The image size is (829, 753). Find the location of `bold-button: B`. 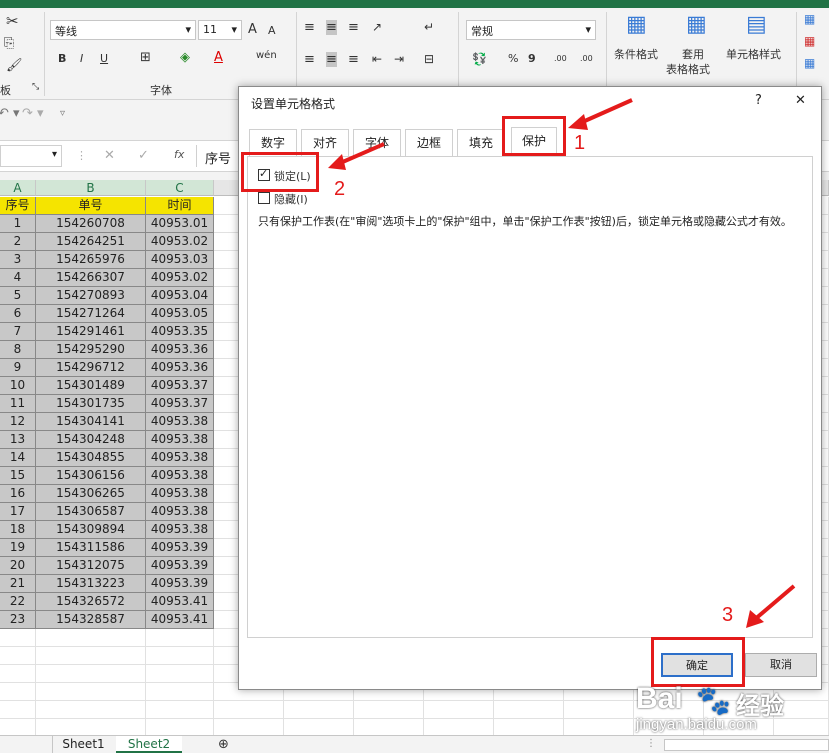

bold-button: B is located at coordinates (62, 58).